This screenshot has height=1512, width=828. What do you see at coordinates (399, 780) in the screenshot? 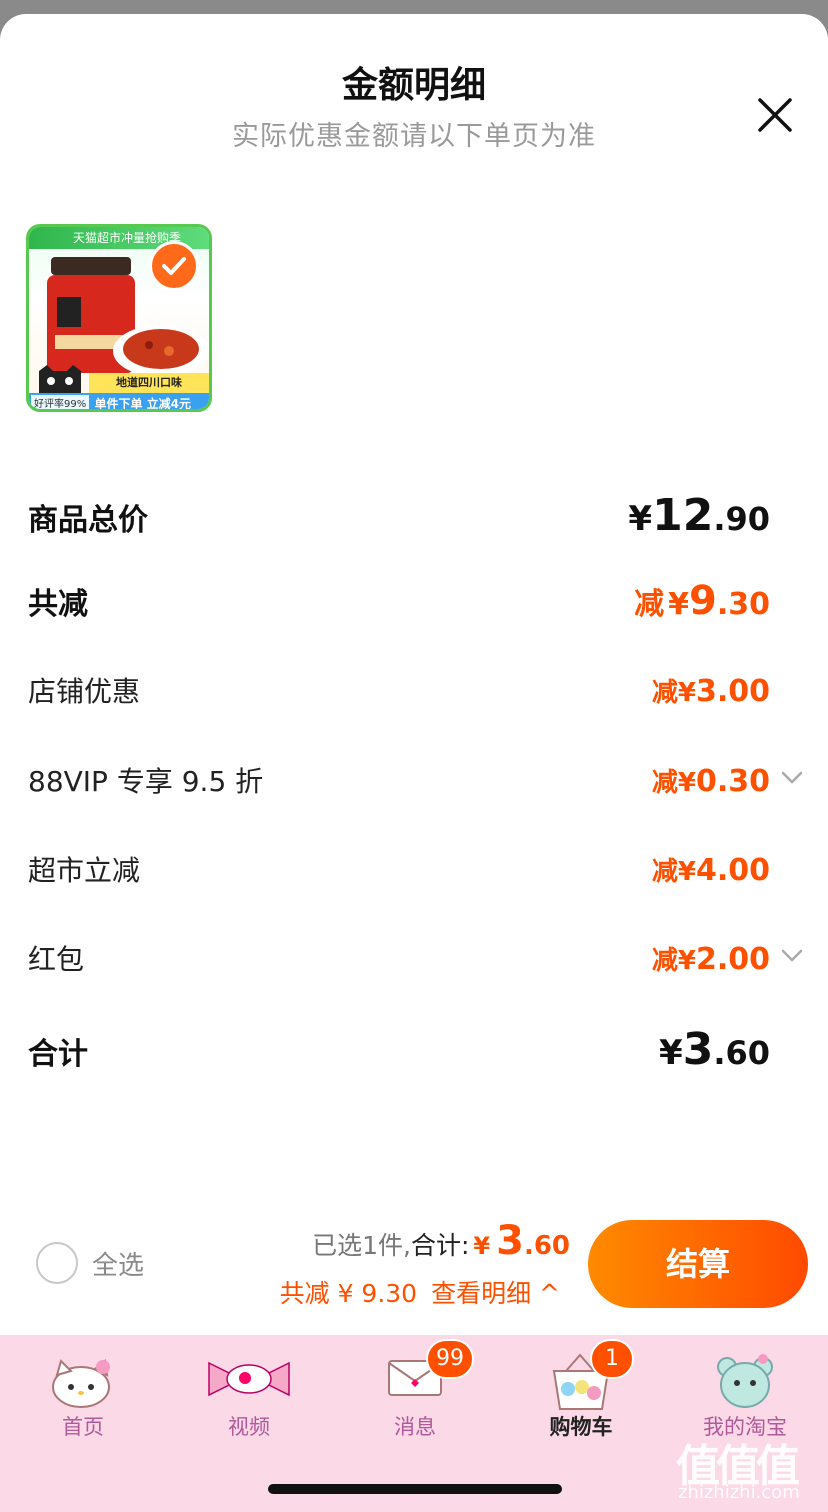
I see `row-vip-discount: 88VIP 专享 9.5 折 减¥0.30` at bounding box center [399, 780].